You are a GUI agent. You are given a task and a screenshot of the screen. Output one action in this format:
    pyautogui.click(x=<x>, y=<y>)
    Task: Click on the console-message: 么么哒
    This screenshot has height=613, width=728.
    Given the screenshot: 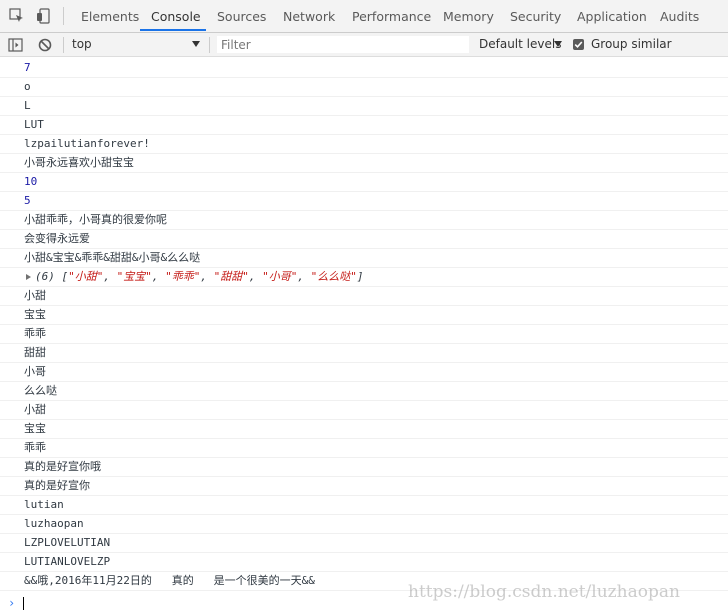 What is the action you would take?
    pyautogui.click(x=364, y=391)
    